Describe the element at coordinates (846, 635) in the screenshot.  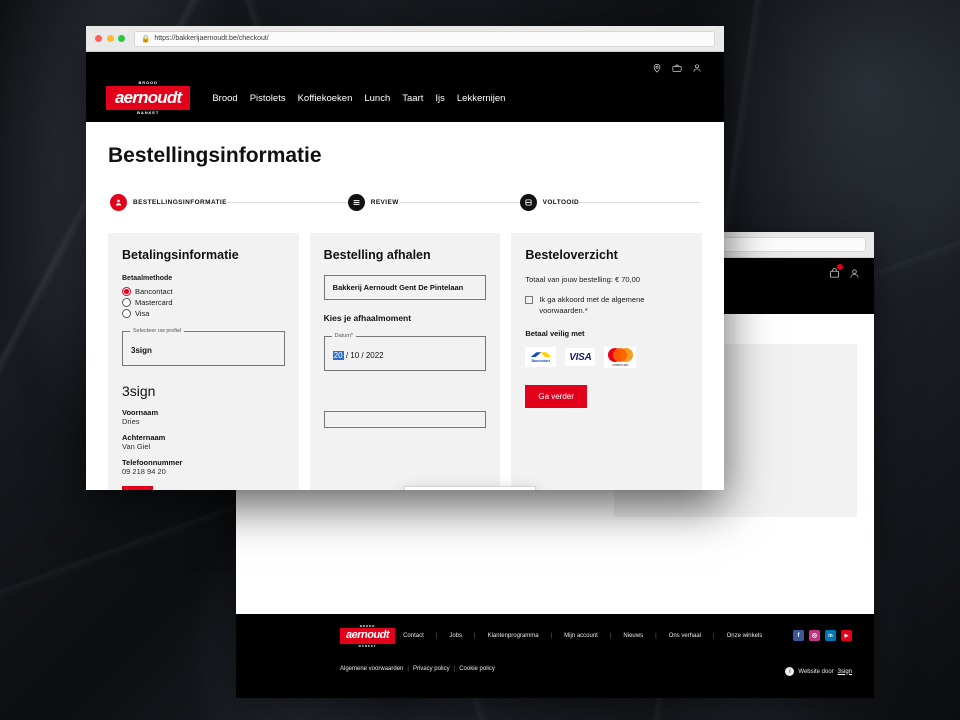
I see `youtube-icon: ▶` at that location.